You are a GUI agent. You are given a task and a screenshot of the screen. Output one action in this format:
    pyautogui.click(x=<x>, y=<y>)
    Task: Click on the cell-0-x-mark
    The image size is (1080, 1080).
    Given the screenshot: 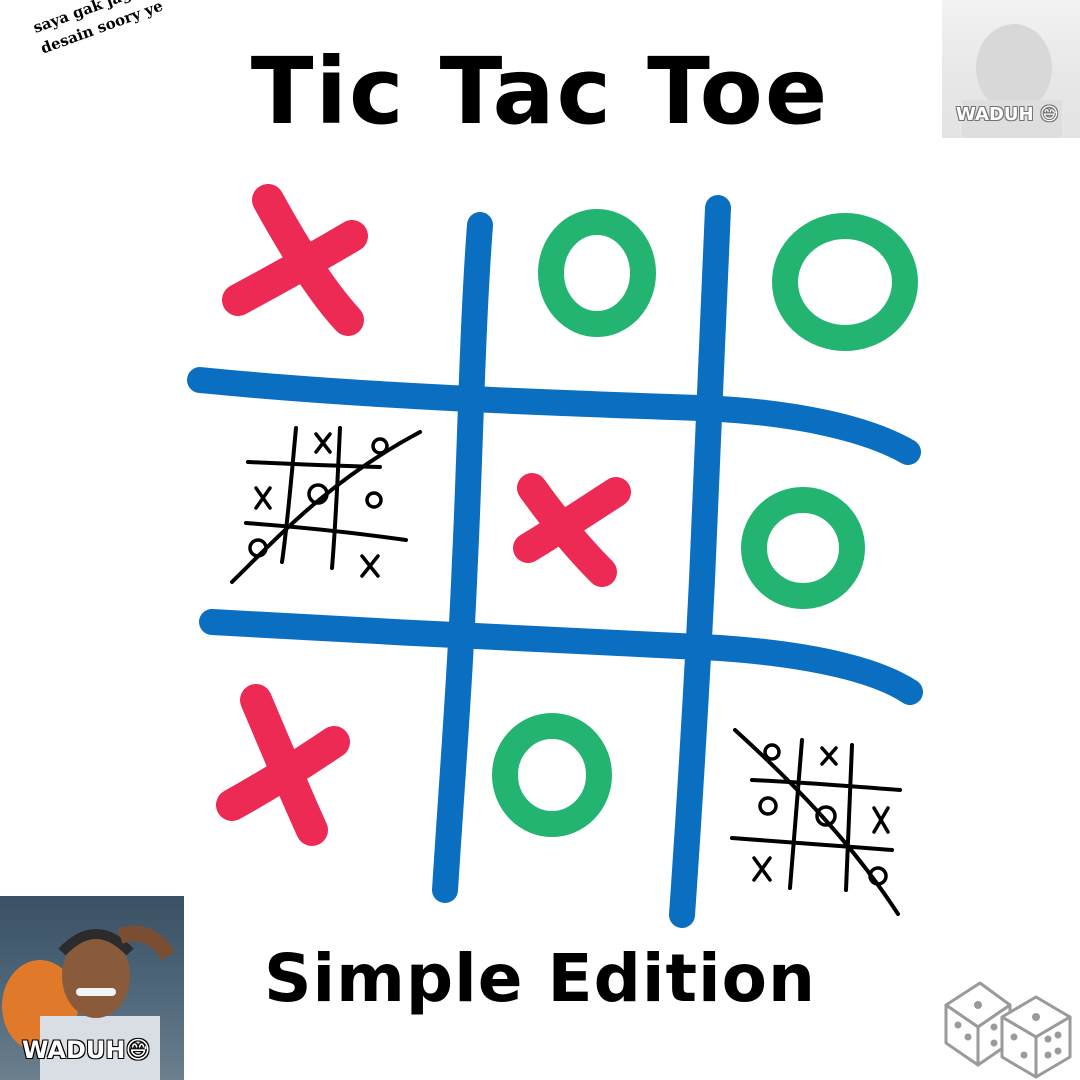 What is the action you would take?
    pyautogui.click(x=295, y=260)
    